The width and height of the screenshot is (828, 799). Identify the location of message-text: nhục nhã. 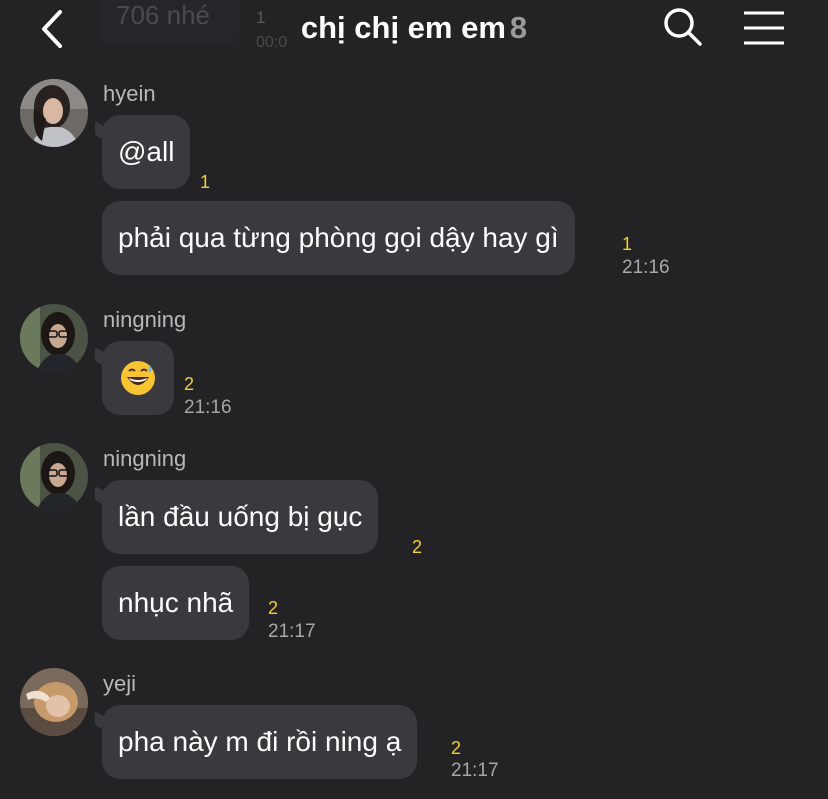
(176, 602).